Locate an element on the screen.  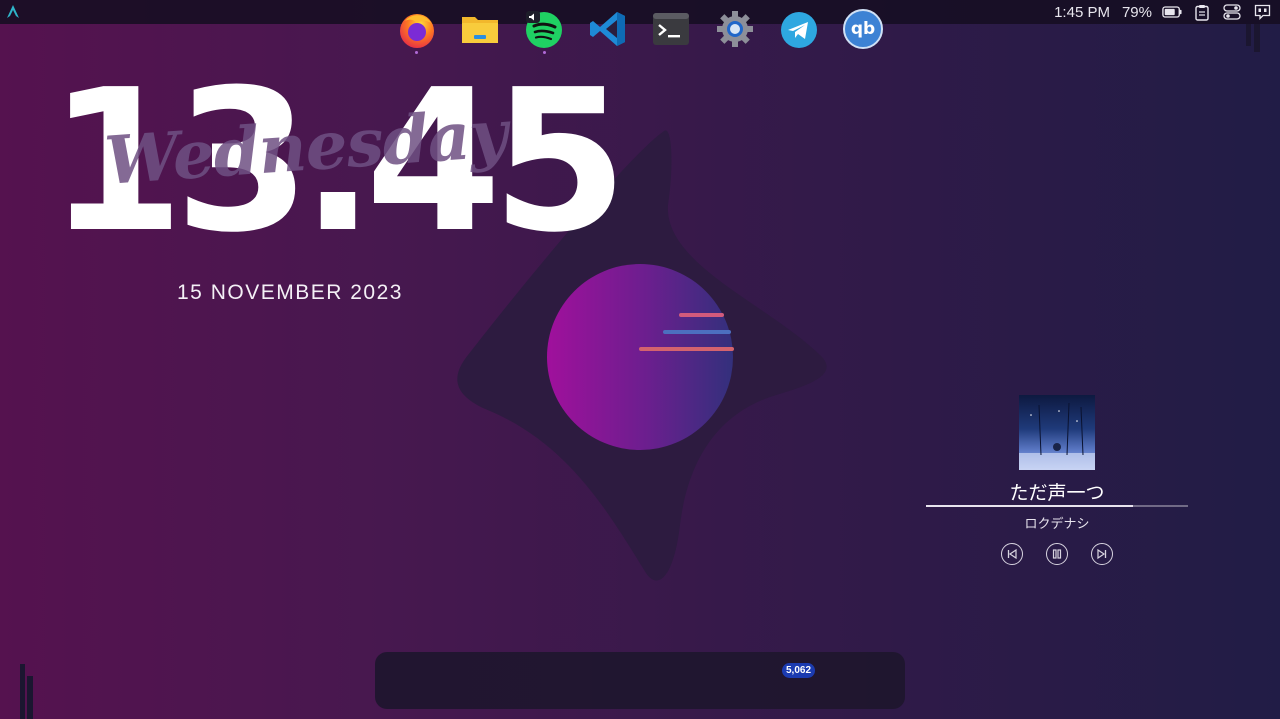
firefox-icon is located at coordinates (417, 29).